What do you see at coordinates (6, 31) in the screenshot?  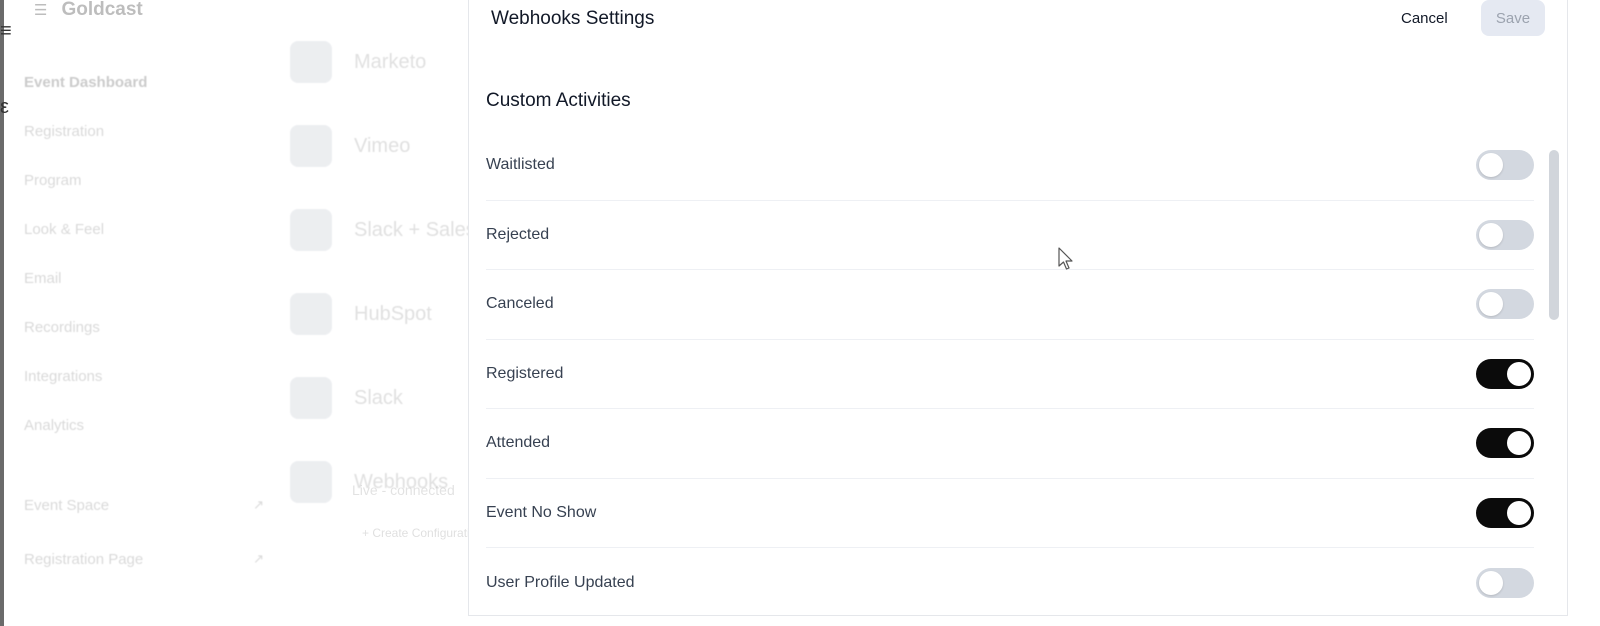 I see `edge-glyph: ≡` at bounding box center [6, 31].